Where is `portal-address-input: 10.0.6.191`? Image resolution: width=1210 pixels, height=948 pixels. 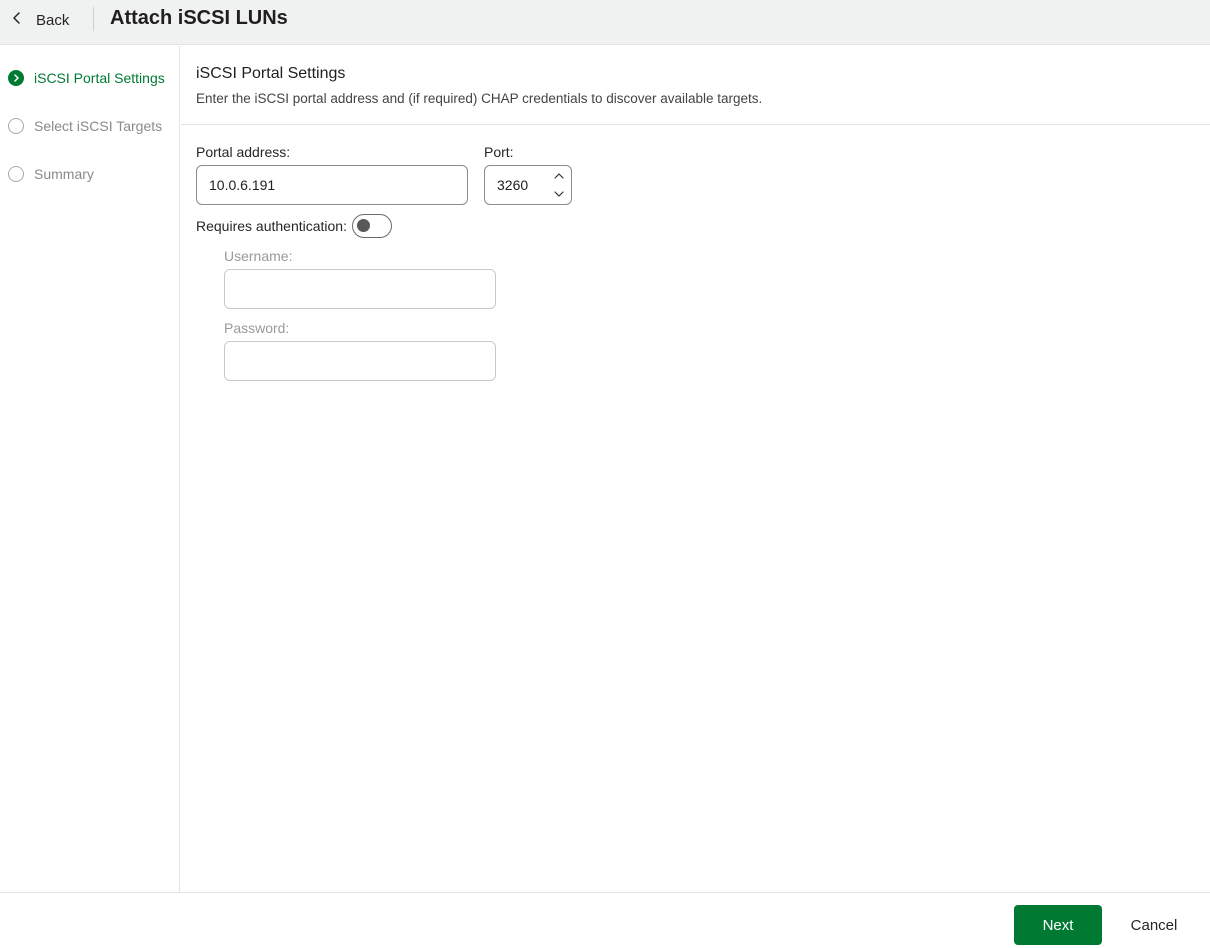
portal-address-input: 10.0.6.191 is located at coordinates (332, 185).